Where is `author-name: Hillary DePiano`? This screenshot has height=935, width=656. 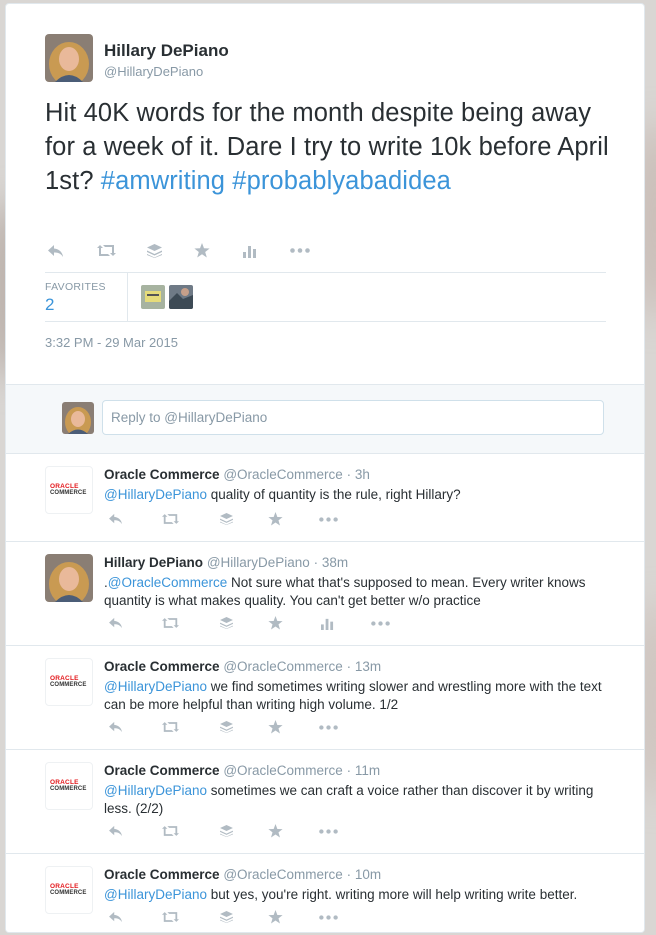
author-name: Hillary DePiano is located at coordinates (166, 51).